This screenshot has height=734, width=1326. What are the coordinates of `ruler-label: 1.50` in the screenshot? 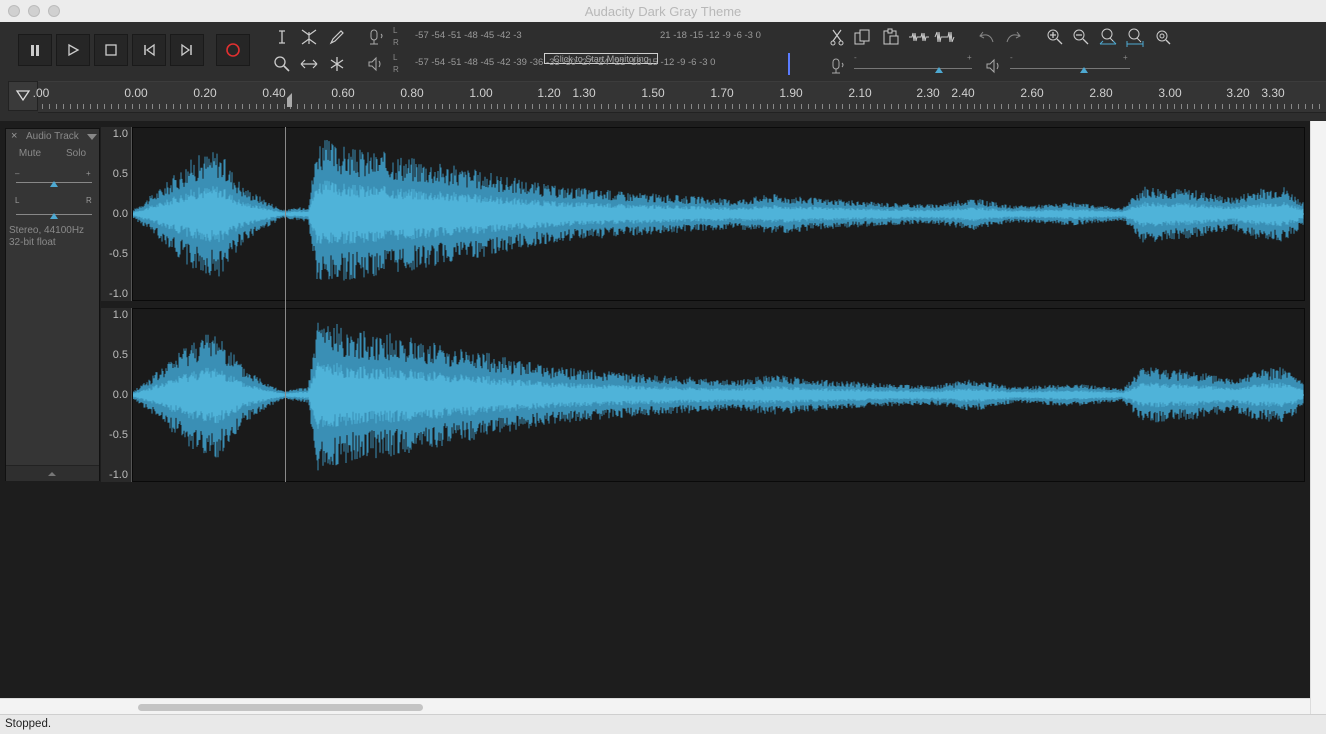 It's located at (653, 93).